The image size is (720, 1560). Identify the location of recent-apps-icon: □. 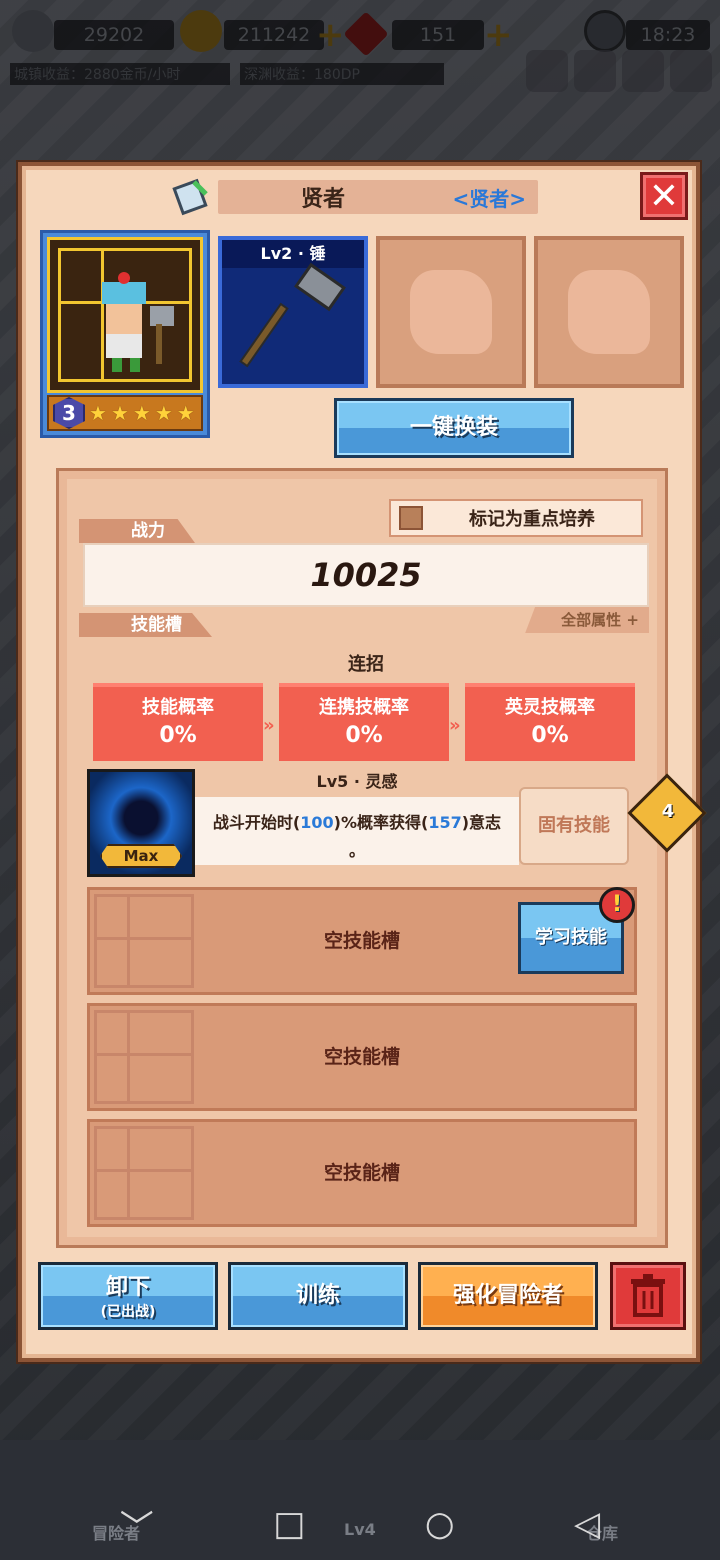
(289, 1524).